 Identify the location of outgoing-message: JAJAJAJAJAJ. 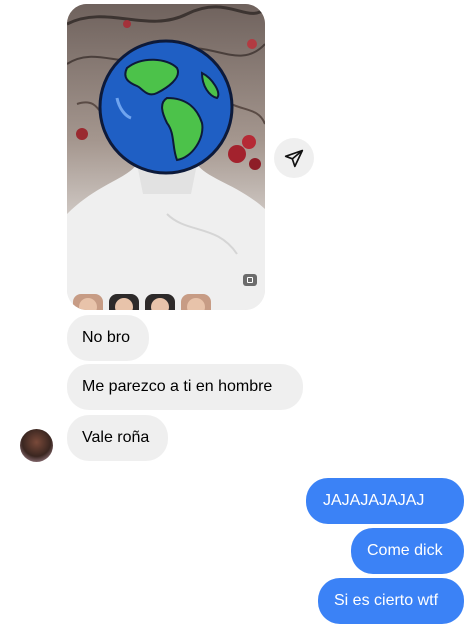
(385, 501).